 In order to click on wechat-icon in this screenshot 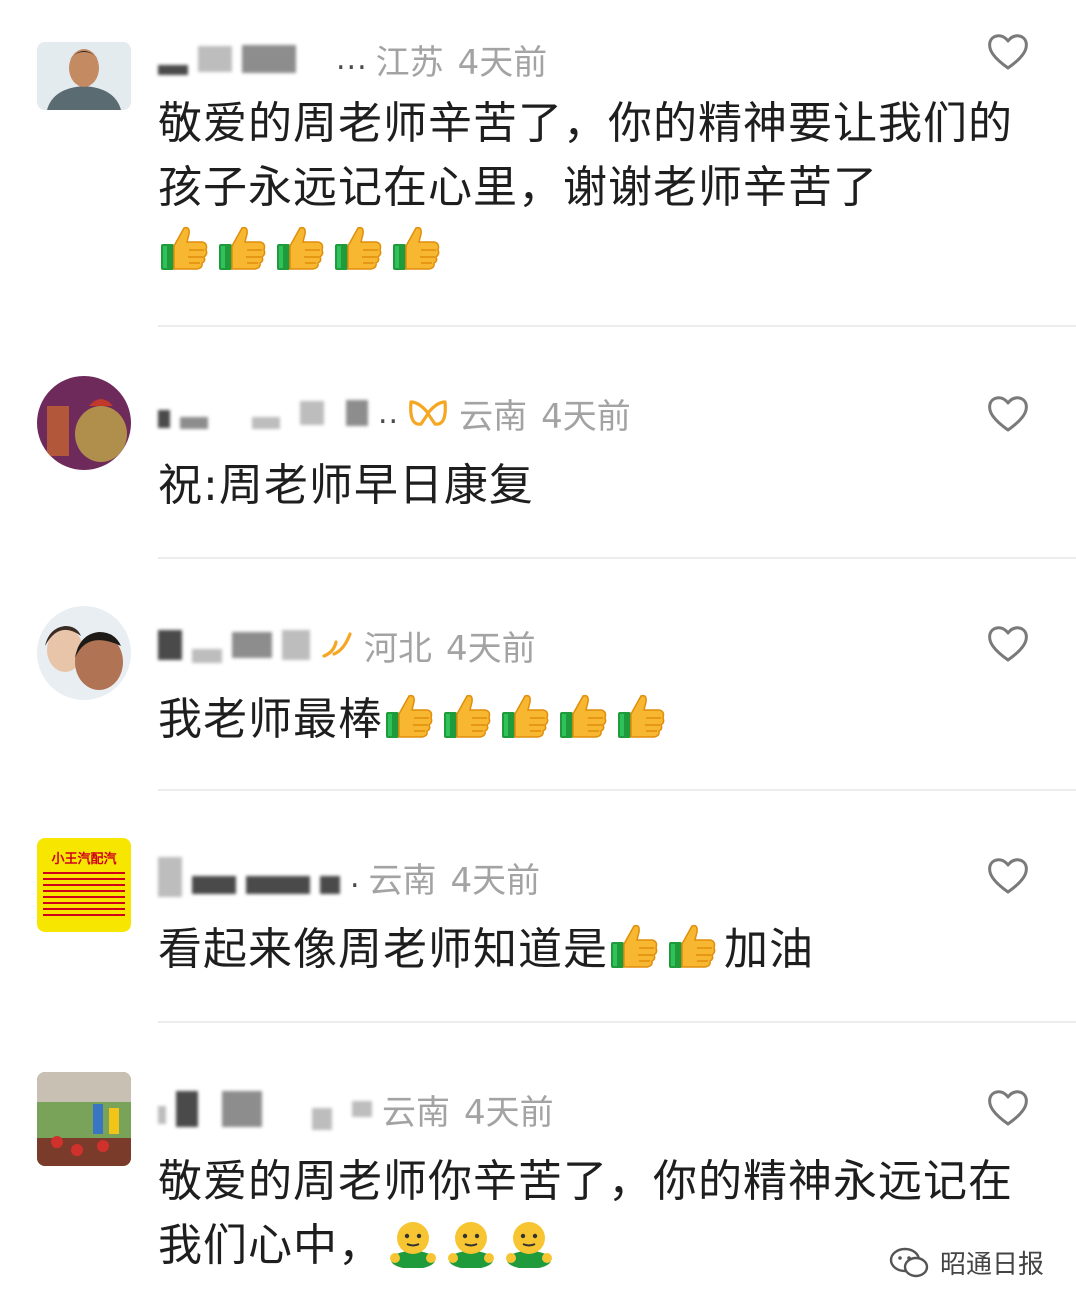, I will do `click(909, 1262)`.